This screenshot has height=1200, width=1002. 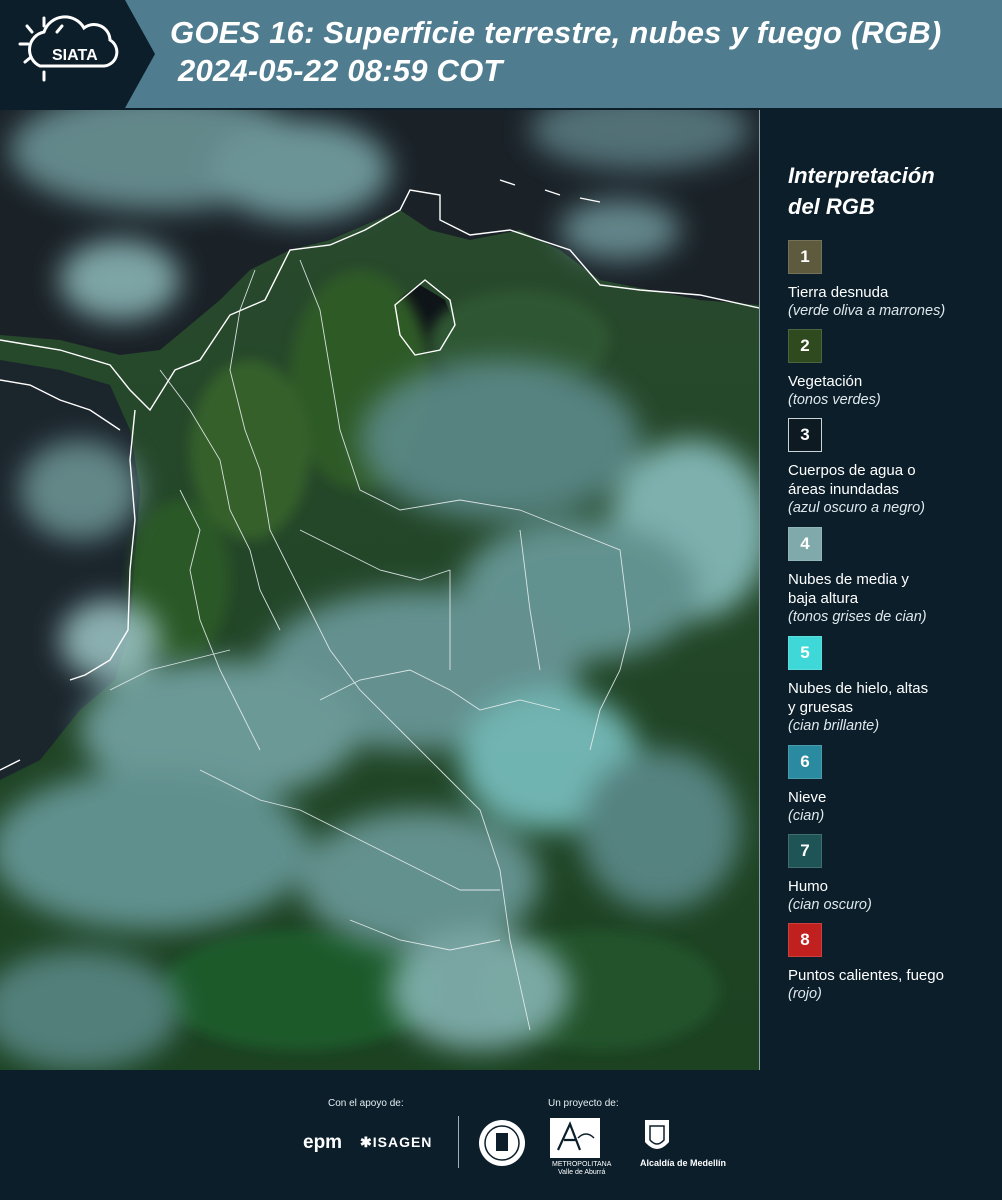 What do you see at coordinates (805, 435) in the screenshot?
I see `legend-swatch: 3` at bounding box center [805, 435].